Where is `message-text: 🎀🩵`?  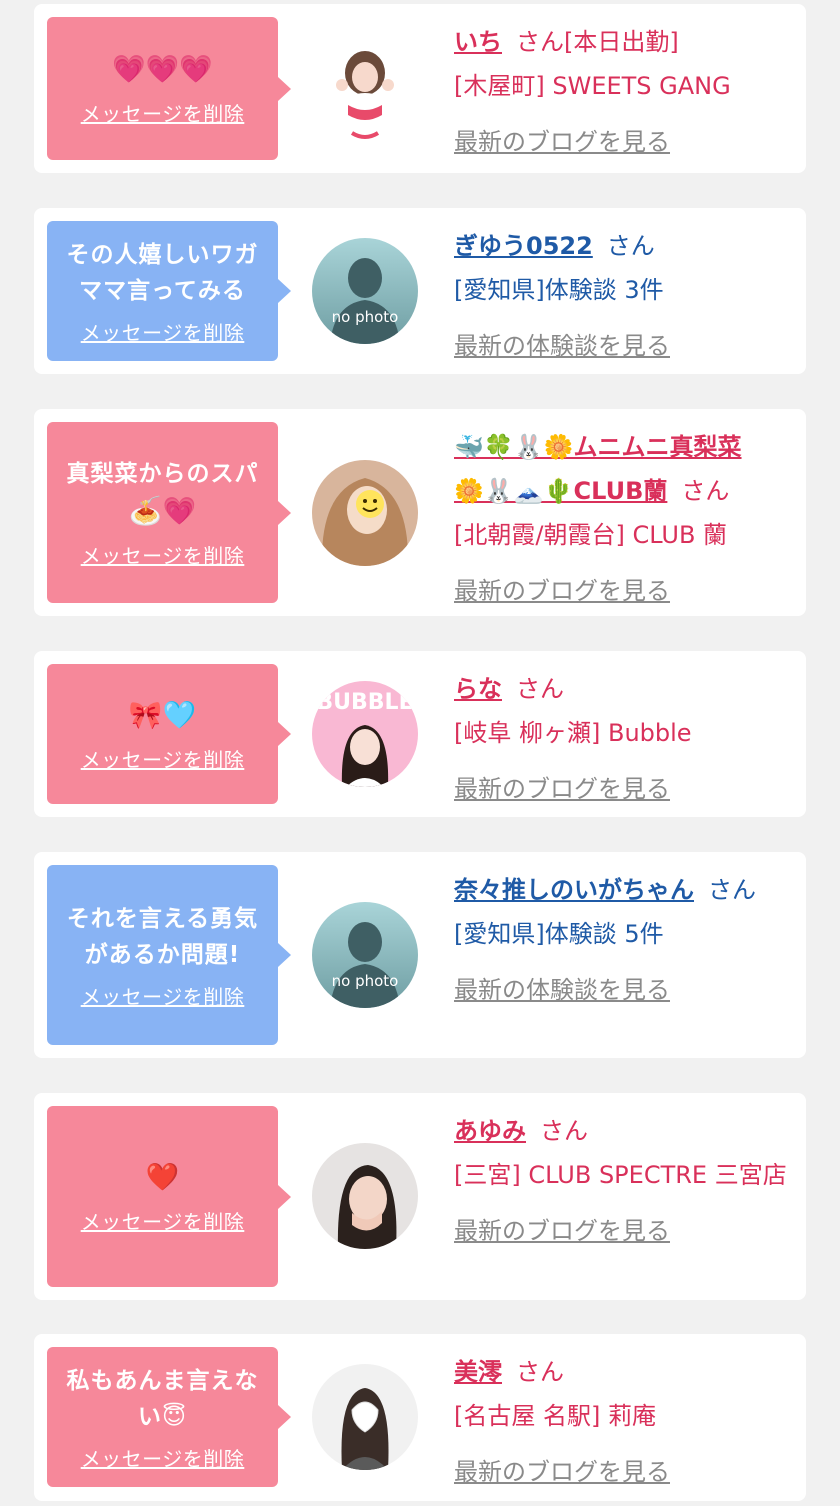 message-text: 🎀🩵 is located at coordinates (162, 715).